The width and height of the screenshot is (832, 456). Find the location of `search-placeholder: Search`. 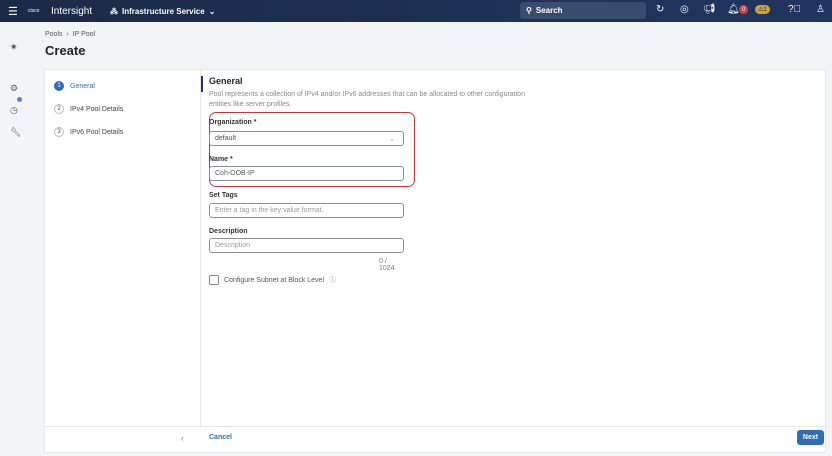

search-placeholder: Search is located at coordinates (549, 10).